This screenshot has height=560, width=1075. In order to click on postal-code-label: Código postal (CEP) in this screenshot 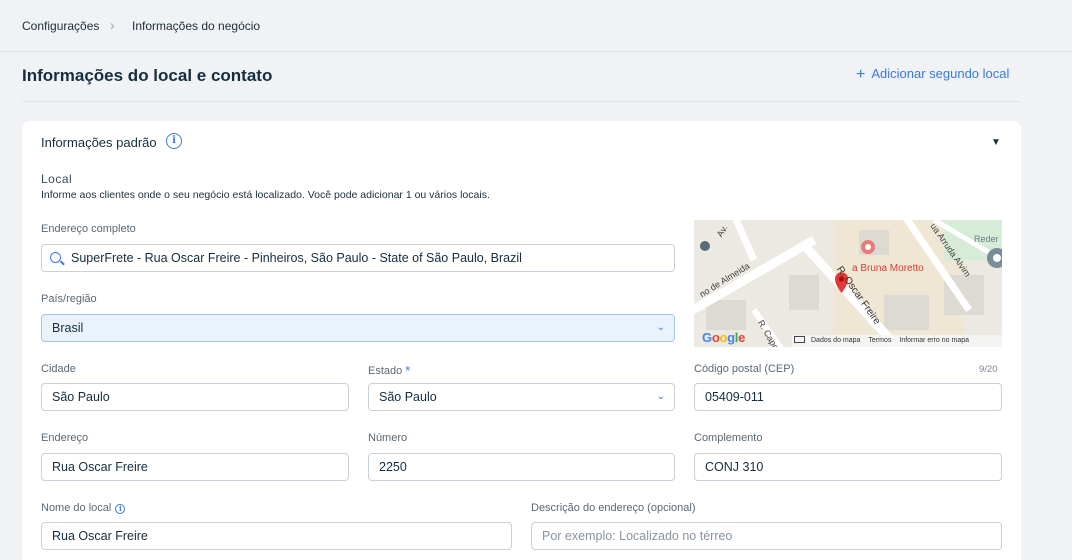, I will do `click(744, 369)`.